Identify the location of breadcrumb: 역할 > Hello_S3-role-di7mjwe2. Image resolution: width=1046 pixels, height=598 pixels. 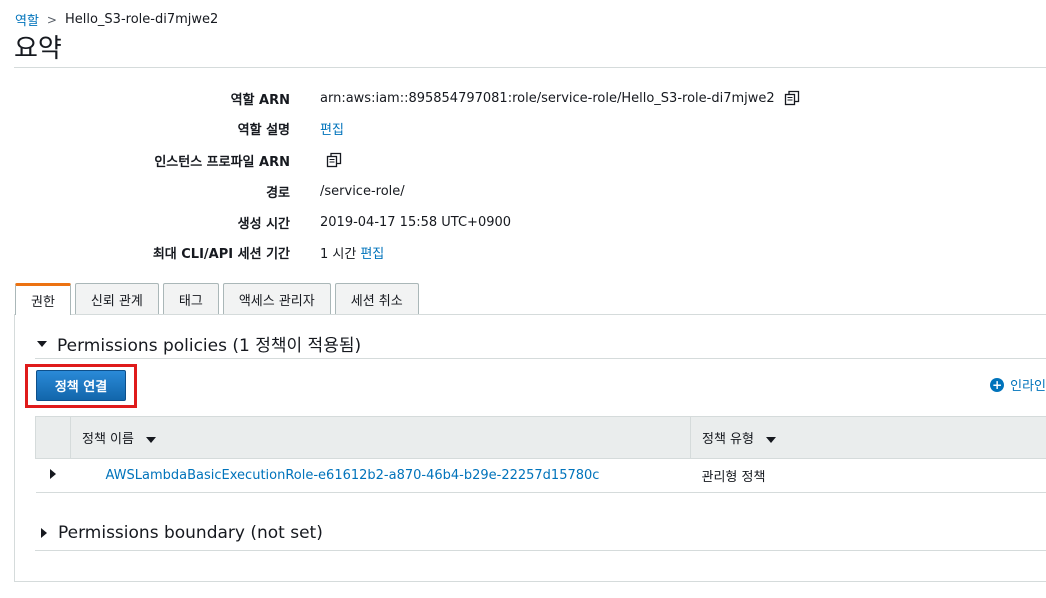
(116, 19).